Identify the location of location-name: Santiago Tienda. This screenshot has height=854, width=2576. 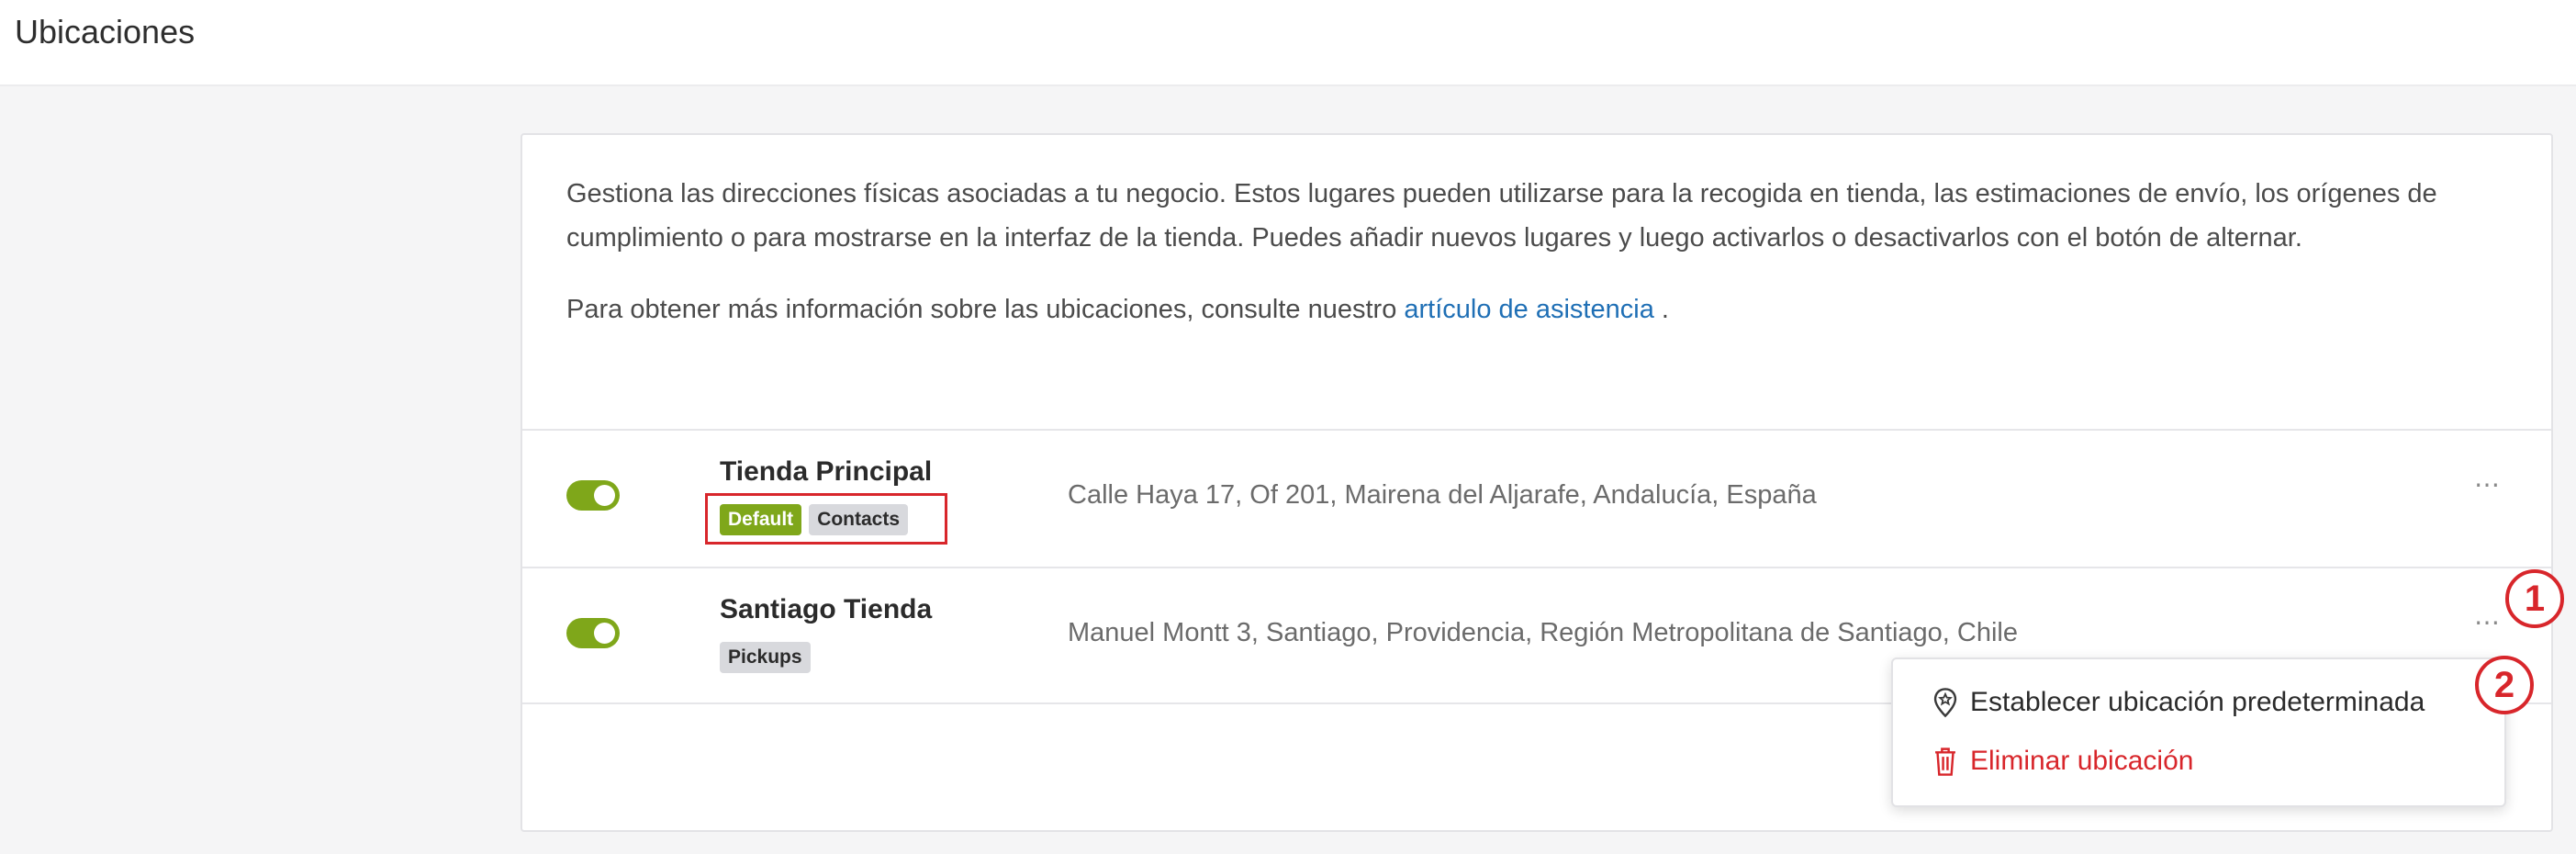
(826, 609).